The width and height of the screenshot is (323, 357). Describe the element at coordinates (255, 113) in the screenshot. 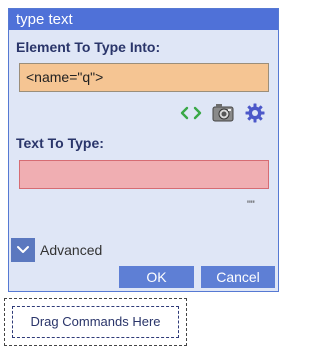

I see `gear-icon` at that location.